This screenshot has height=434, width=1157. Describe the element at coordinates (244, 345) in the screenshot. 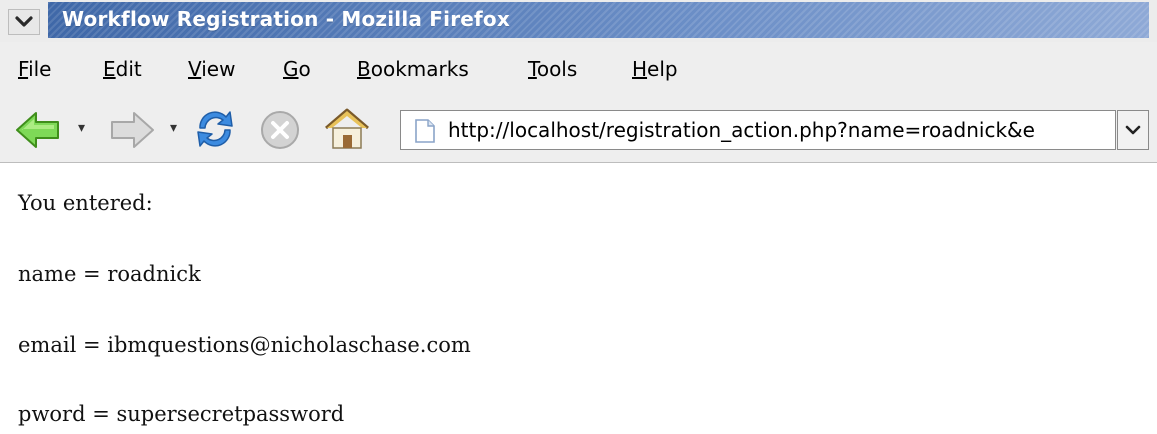

I see `result-line-email: email = ibmquestions@nicholaschase.com` at that location.